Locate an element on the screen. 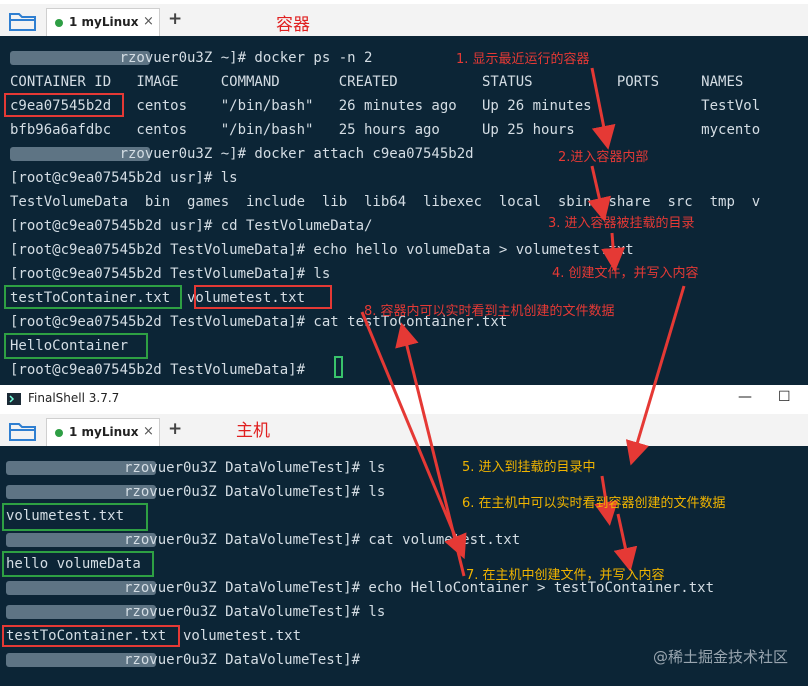  annotation-2: 2.进入容器内部 is located at coordinates (603, 157).